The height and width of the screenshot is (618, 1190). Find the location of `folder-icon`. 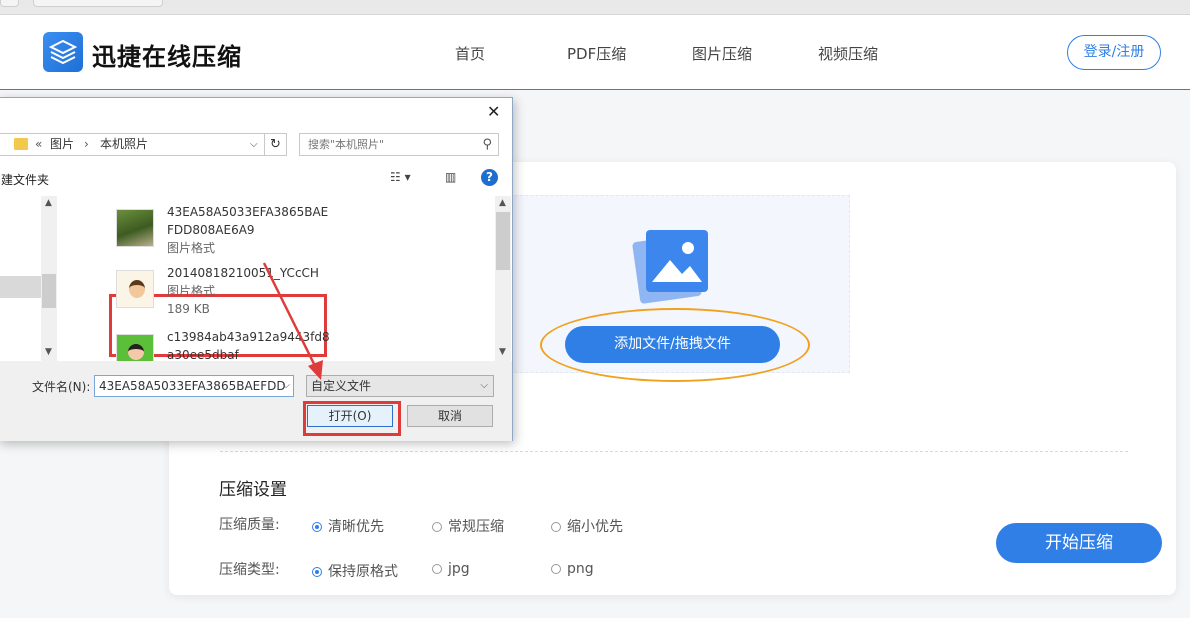

folder-icon is located at coordinates (21, 144).